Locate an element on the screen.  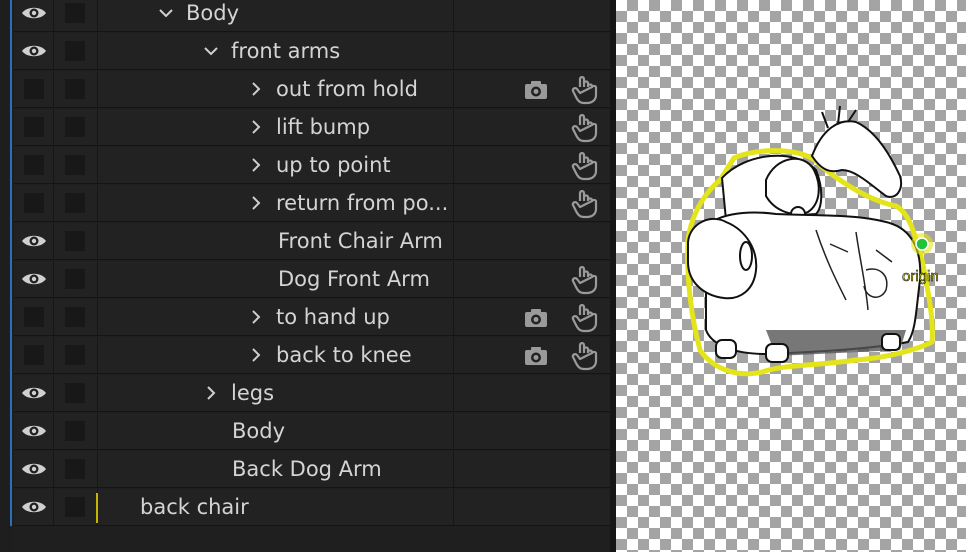
layer-row: to hand up is located at coordinates (312, 317).